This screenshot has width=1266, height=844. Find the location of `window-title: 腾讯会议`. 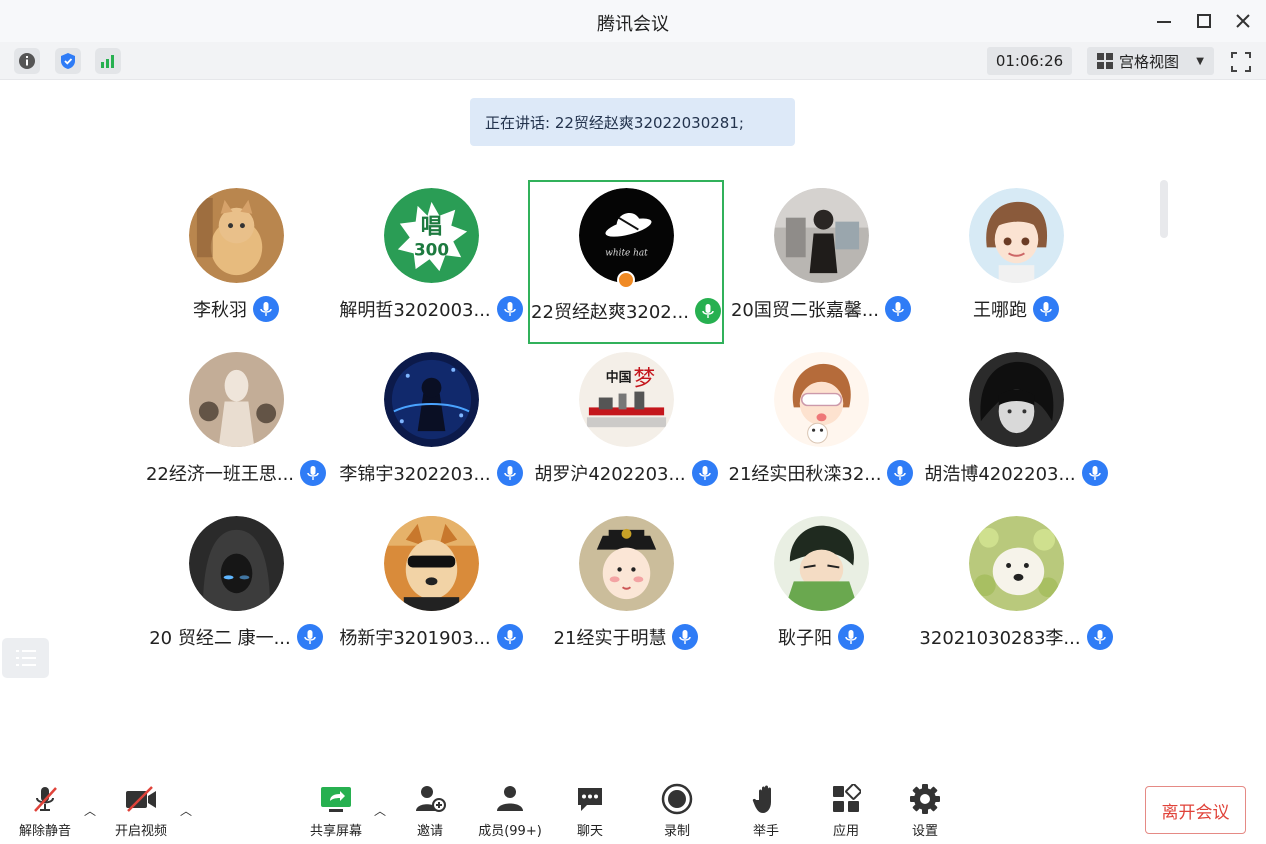

window-title: 腾讯会议 is located at coordinates (633, 24).